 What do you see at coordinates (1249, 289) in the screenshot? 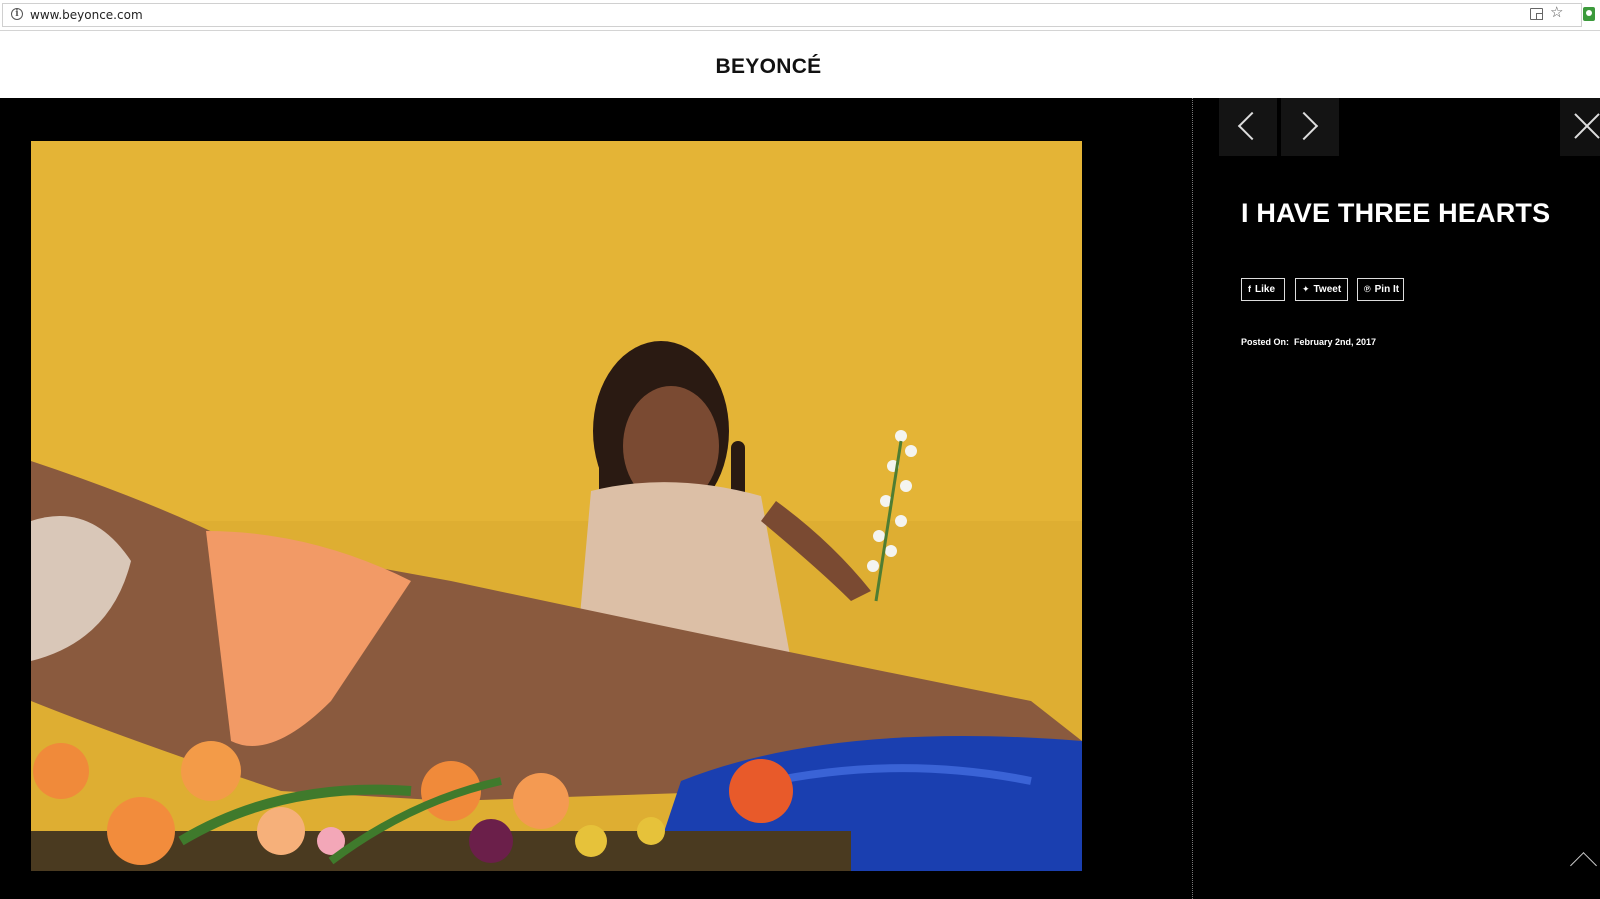
I see `facebook-icon: f` at bounding box center [1249, 289].